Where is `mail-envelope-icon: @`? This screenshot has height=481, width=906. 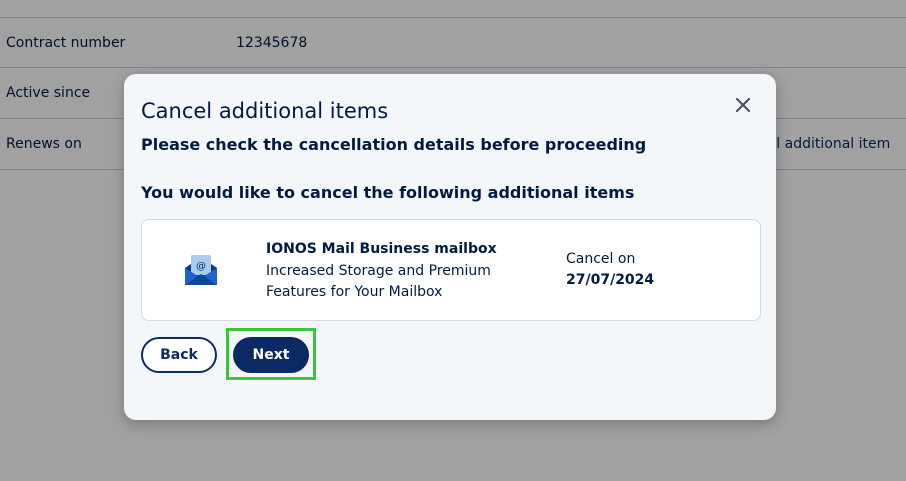 mail-envelope-icon: @ is located at coordinates (201, 270).